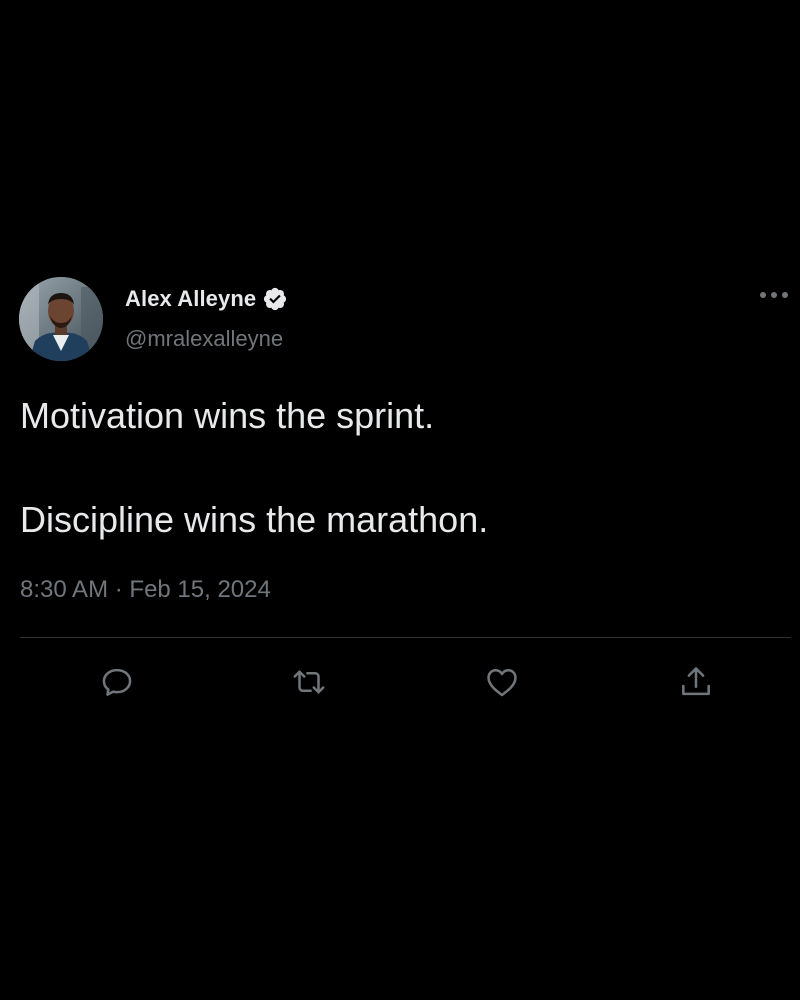  Describe the element at coordinates (254, 519) in the screenshot. I see `tweet-text-line: Discipline wins the marathon.` at that location.